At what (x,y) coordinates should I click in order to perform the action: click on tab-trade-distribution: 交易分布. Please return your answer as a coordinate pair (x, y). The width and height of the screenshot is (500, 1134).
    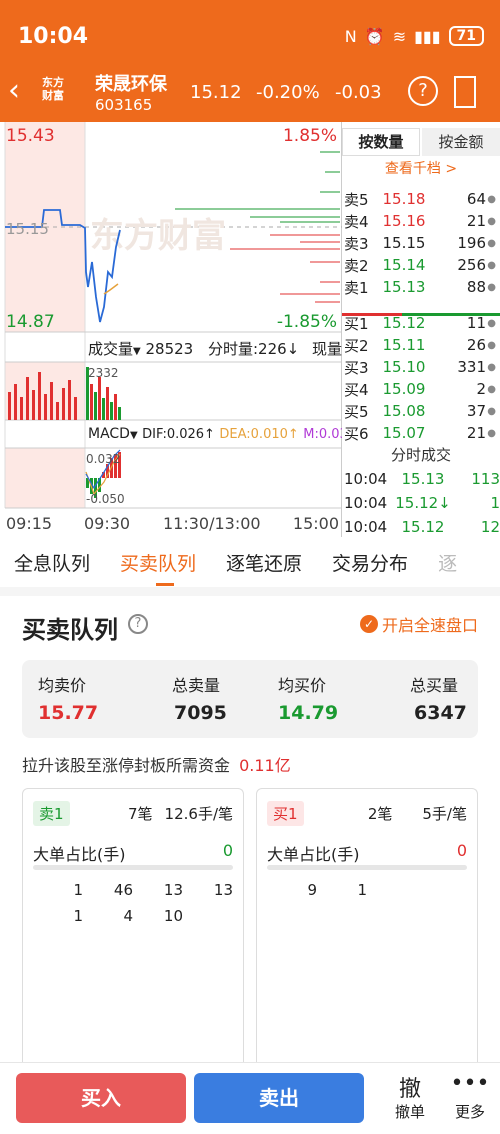
    Looking at the image, I should click on (370, 562).